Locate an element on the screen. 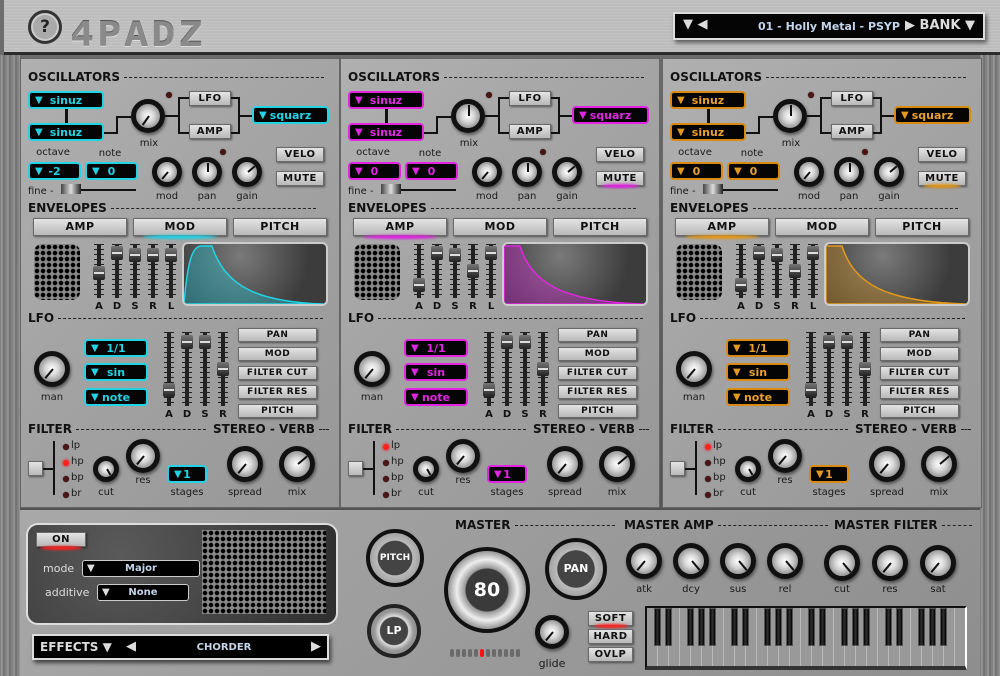 The image size is (1000, 676). master-amp-sus-knob is located at coordinates (738, 561).